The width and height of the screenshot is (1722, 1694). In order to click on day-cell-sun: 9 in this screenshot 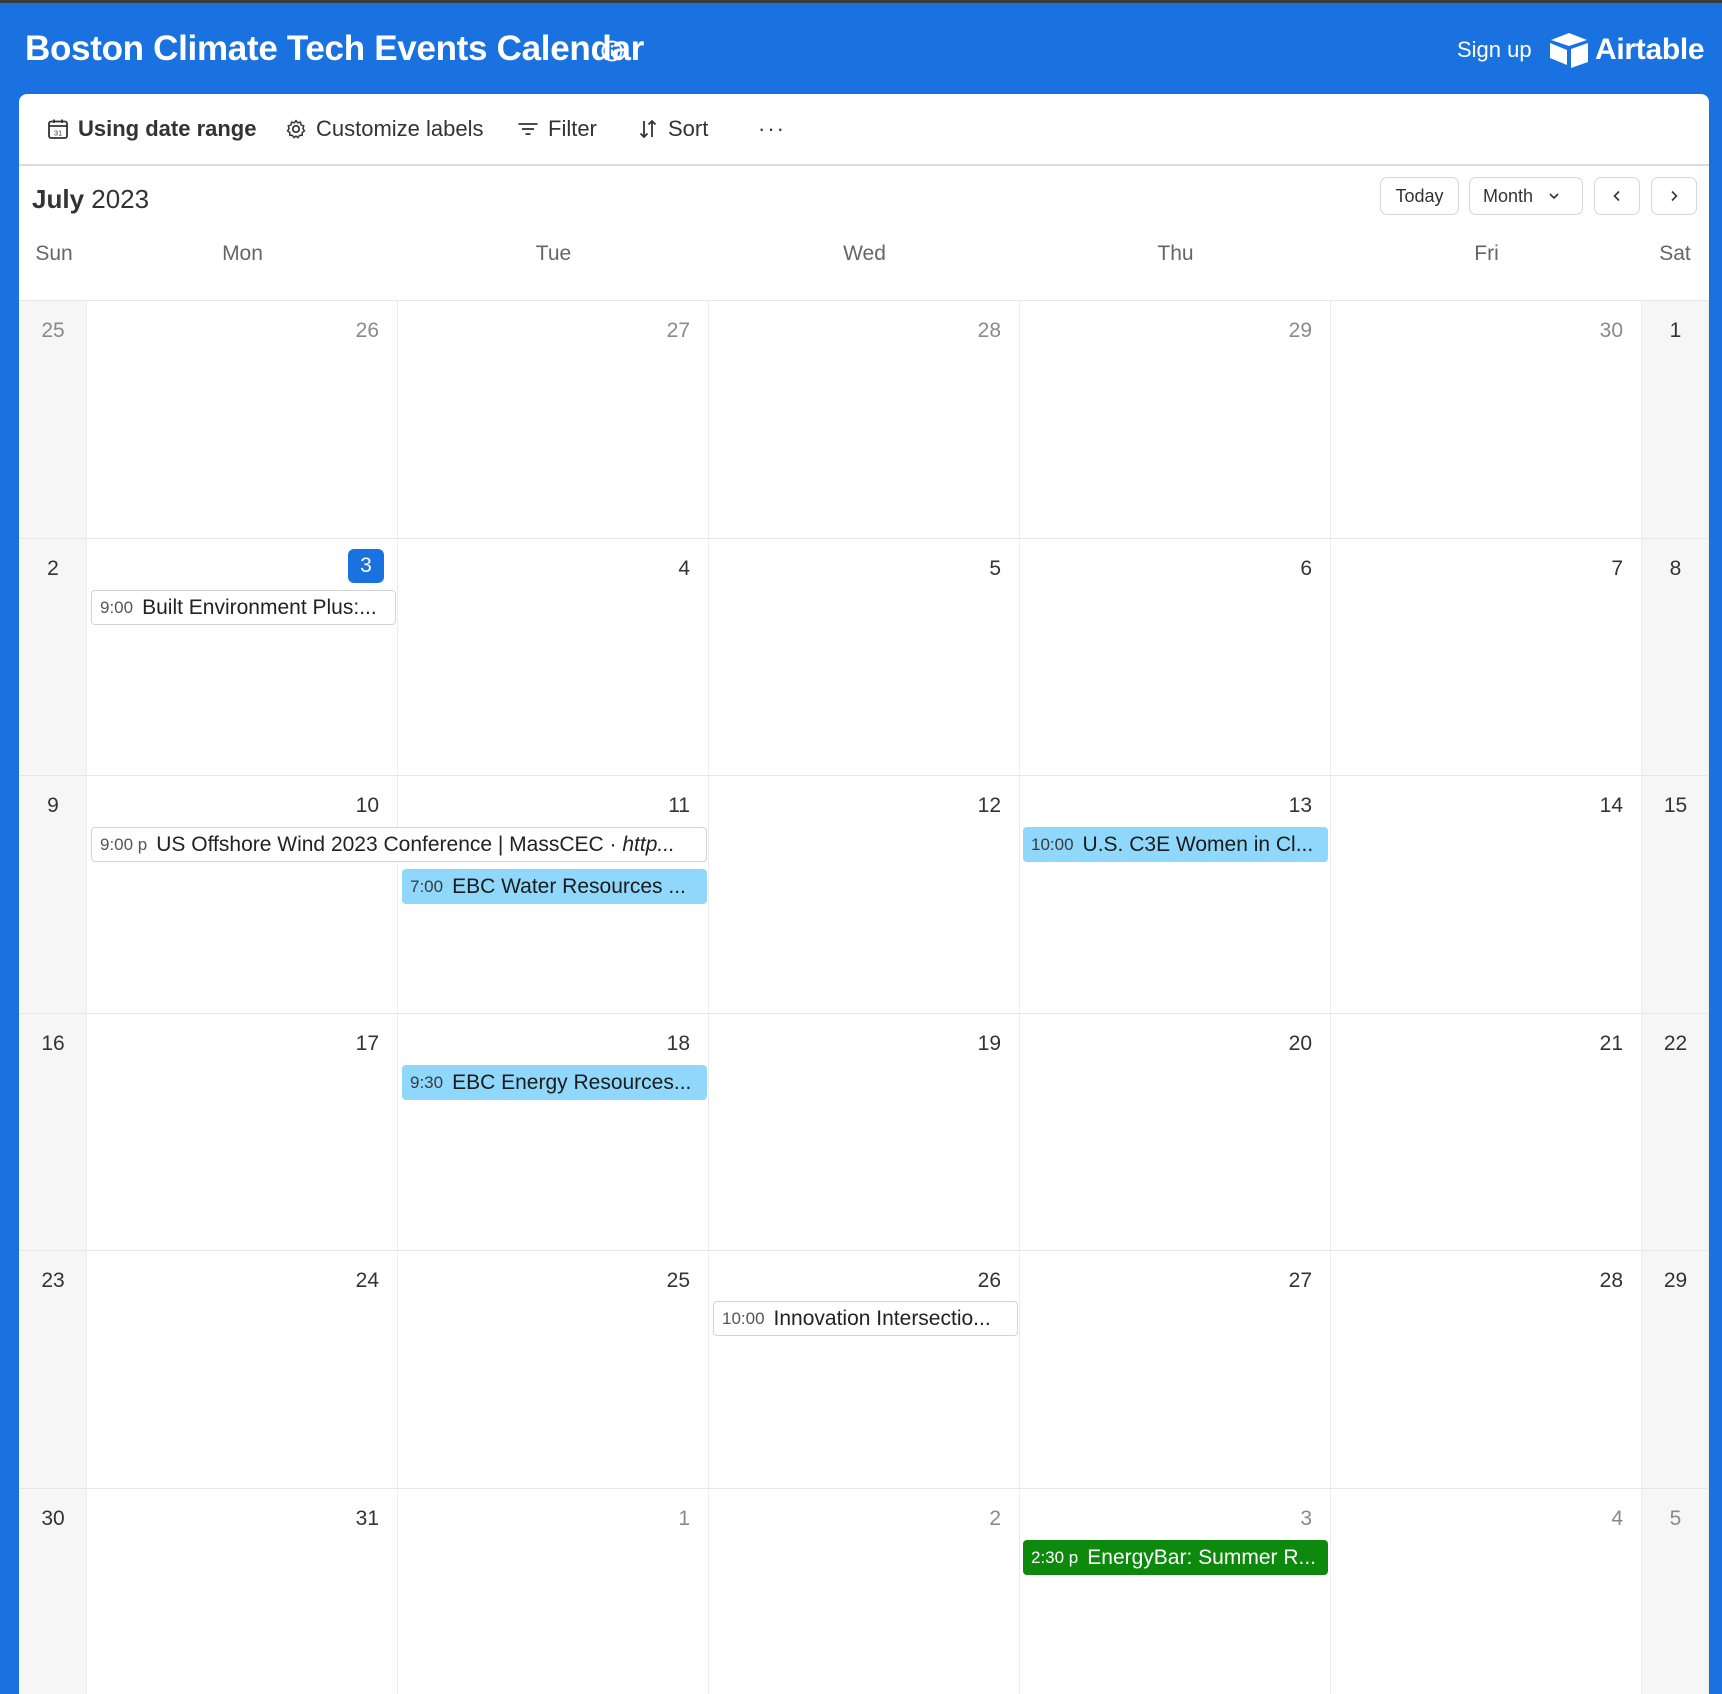, I will do `click(53, 894)`.